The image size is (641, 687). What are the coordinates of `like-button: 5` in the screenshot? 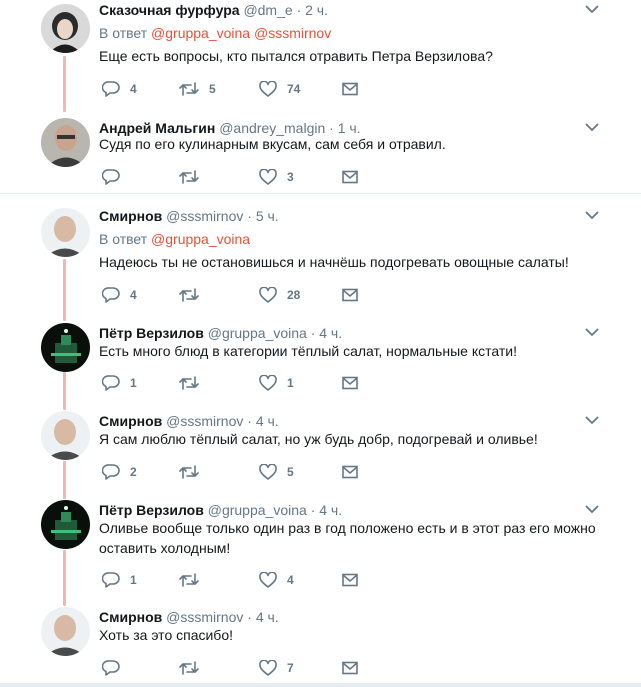 It's located at (276, 472).